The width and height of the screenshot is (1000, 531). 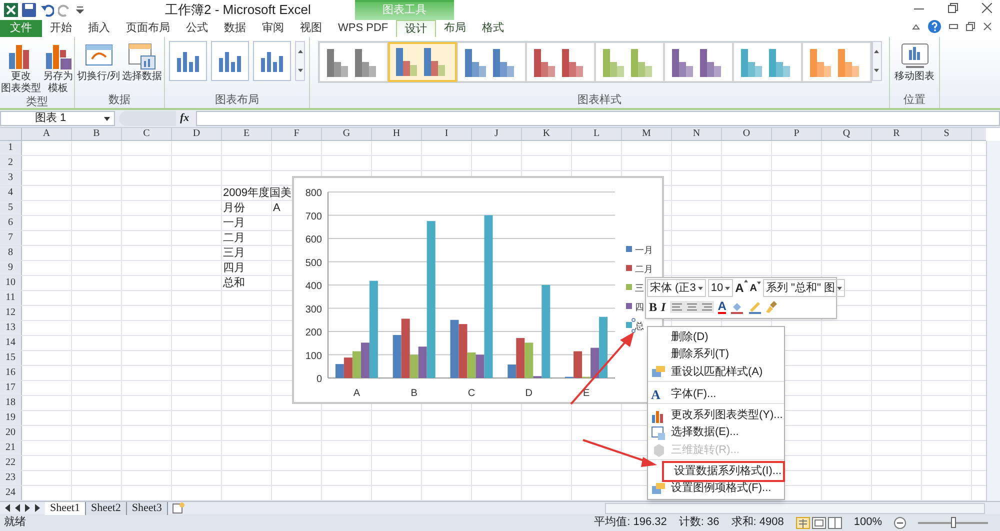 What do you see at coordinates (803, 522) in the screenshot?
I see `normal-view-icon` at bounding box center [803, 522].